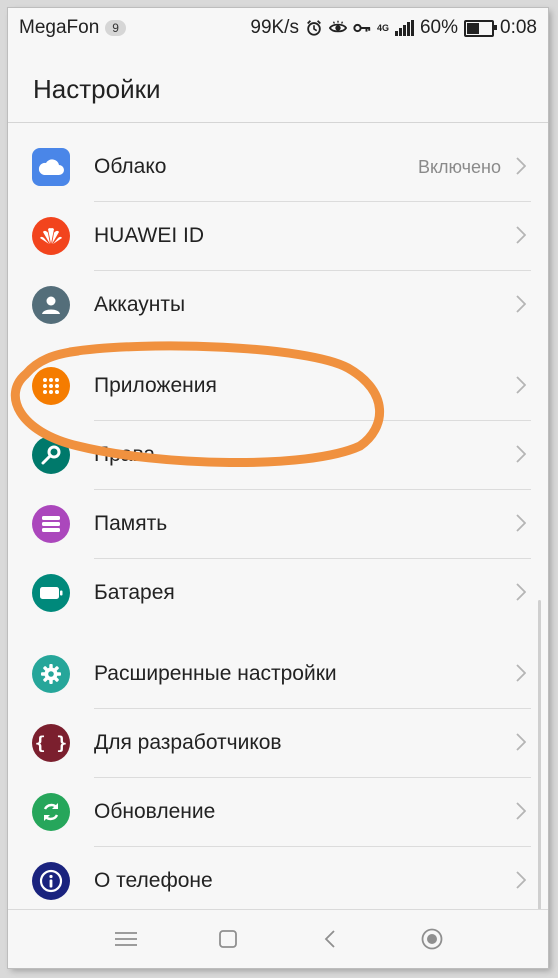 The image size is (558, 978). What do you see at coordinates (188, 742) in the screenshot?
I see `settings-item-label: Для разработчиков` at bounding box center [188, 742].